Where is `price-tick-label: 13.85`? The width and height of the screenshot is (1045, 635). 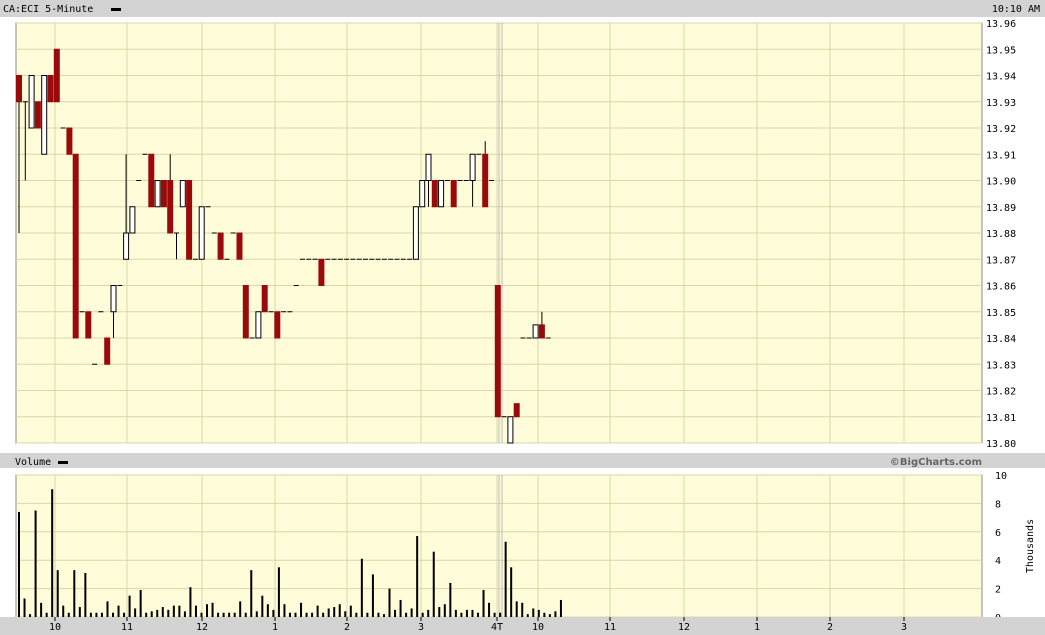
price-tick-label: 13.85 is located at coordinates (1001, 313).